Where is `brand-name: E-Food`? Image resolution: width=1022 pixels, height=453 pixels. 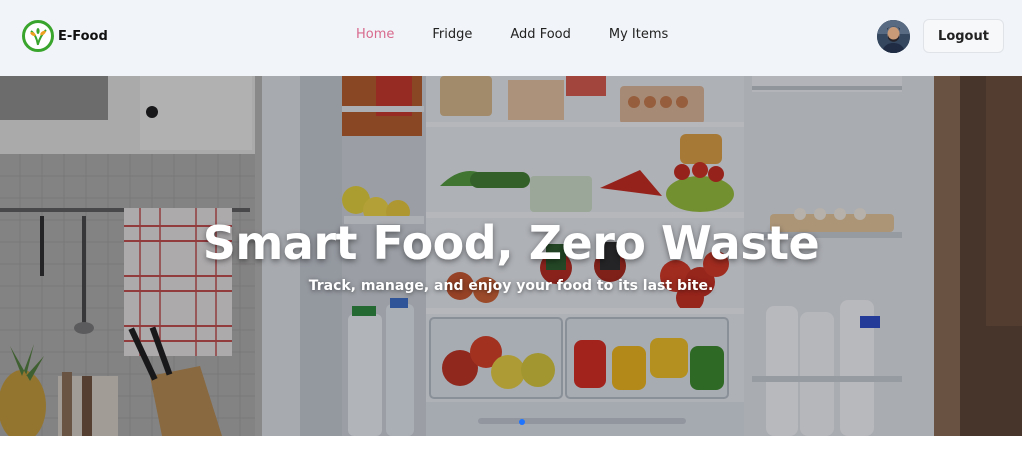 brand-name: E-Food is located at coordinates (83, 36).